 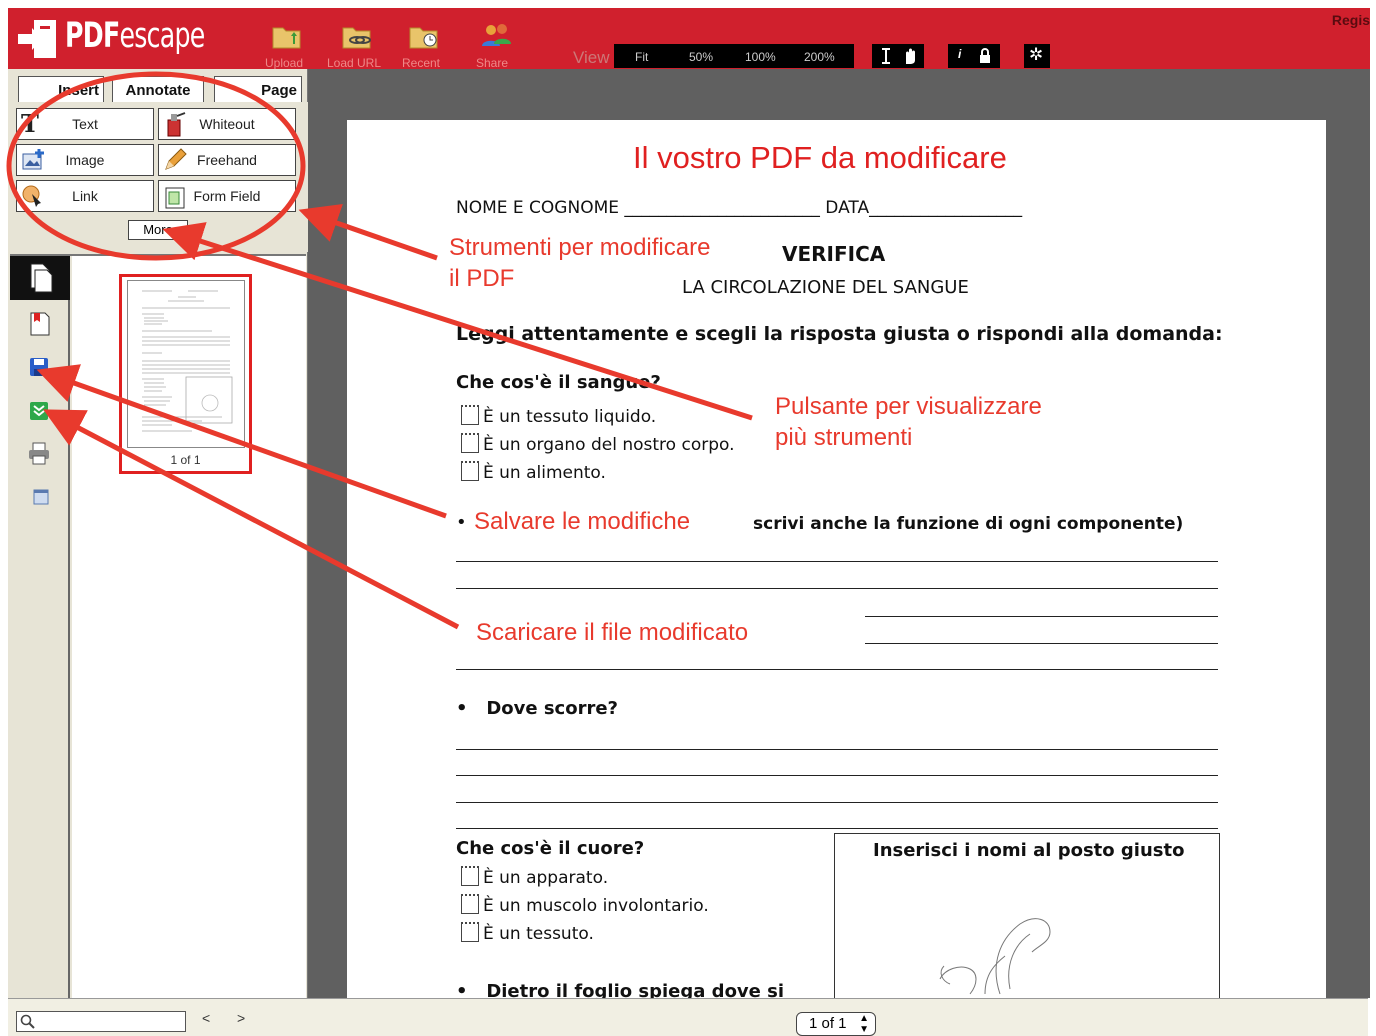 I want to click on page-properties-icon, so click(x=41, y=497).